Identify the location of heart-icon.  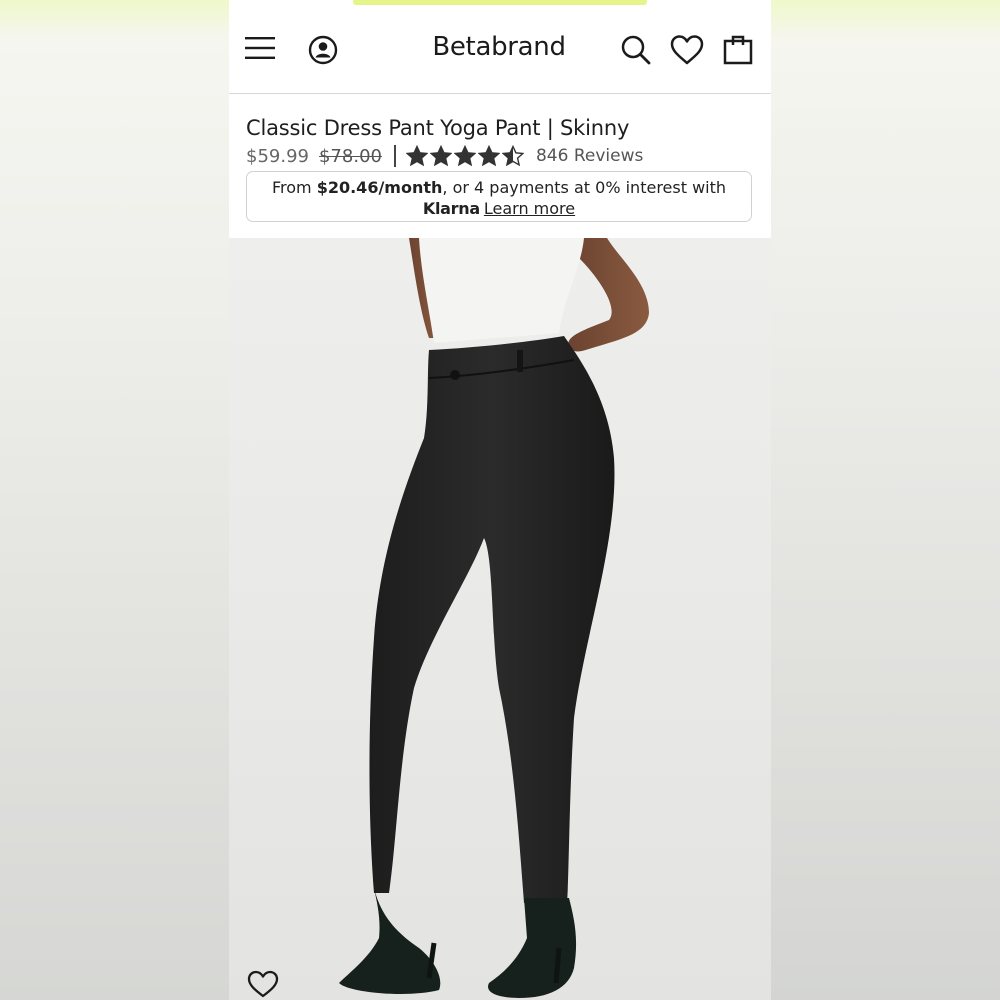
(687, 50).